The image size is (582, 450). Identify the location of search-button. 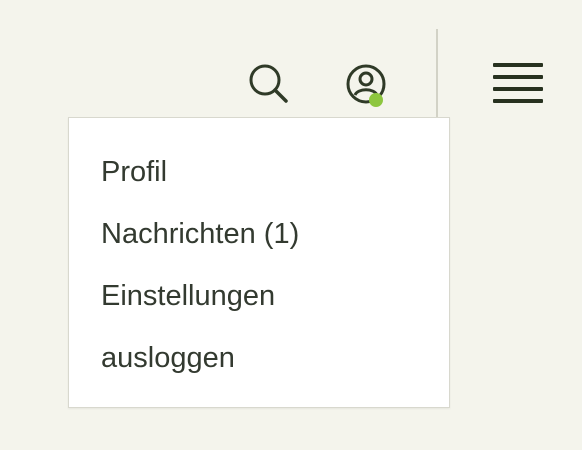
(268, 84).